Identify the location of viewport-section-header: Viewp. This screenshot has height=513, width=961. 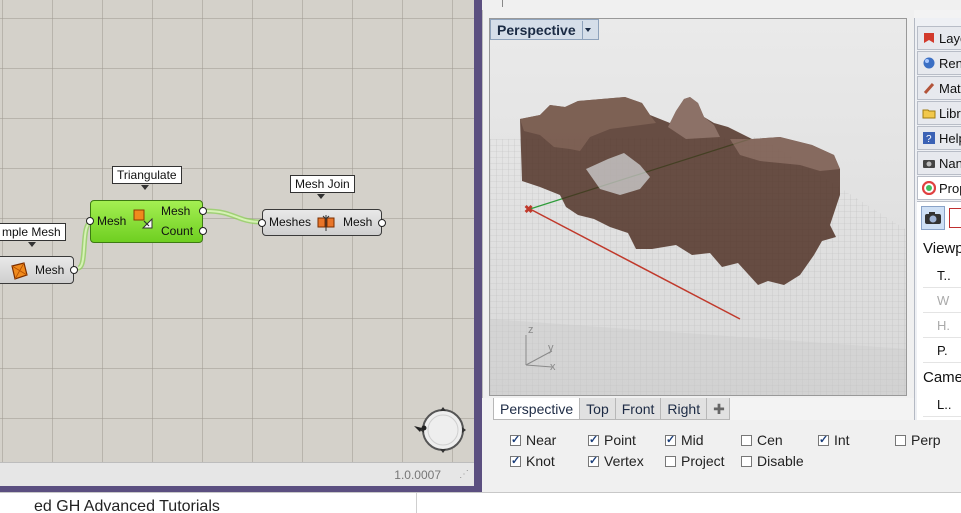
(942, 248).